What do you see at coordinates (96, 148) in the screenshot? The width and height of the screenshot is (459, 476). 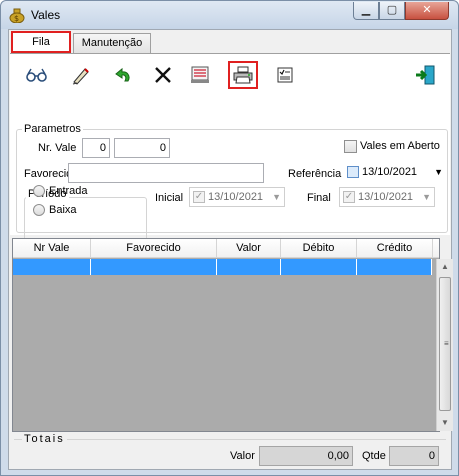 I see `nr-vale-from-input: 0` at bounding box center [96, 148].